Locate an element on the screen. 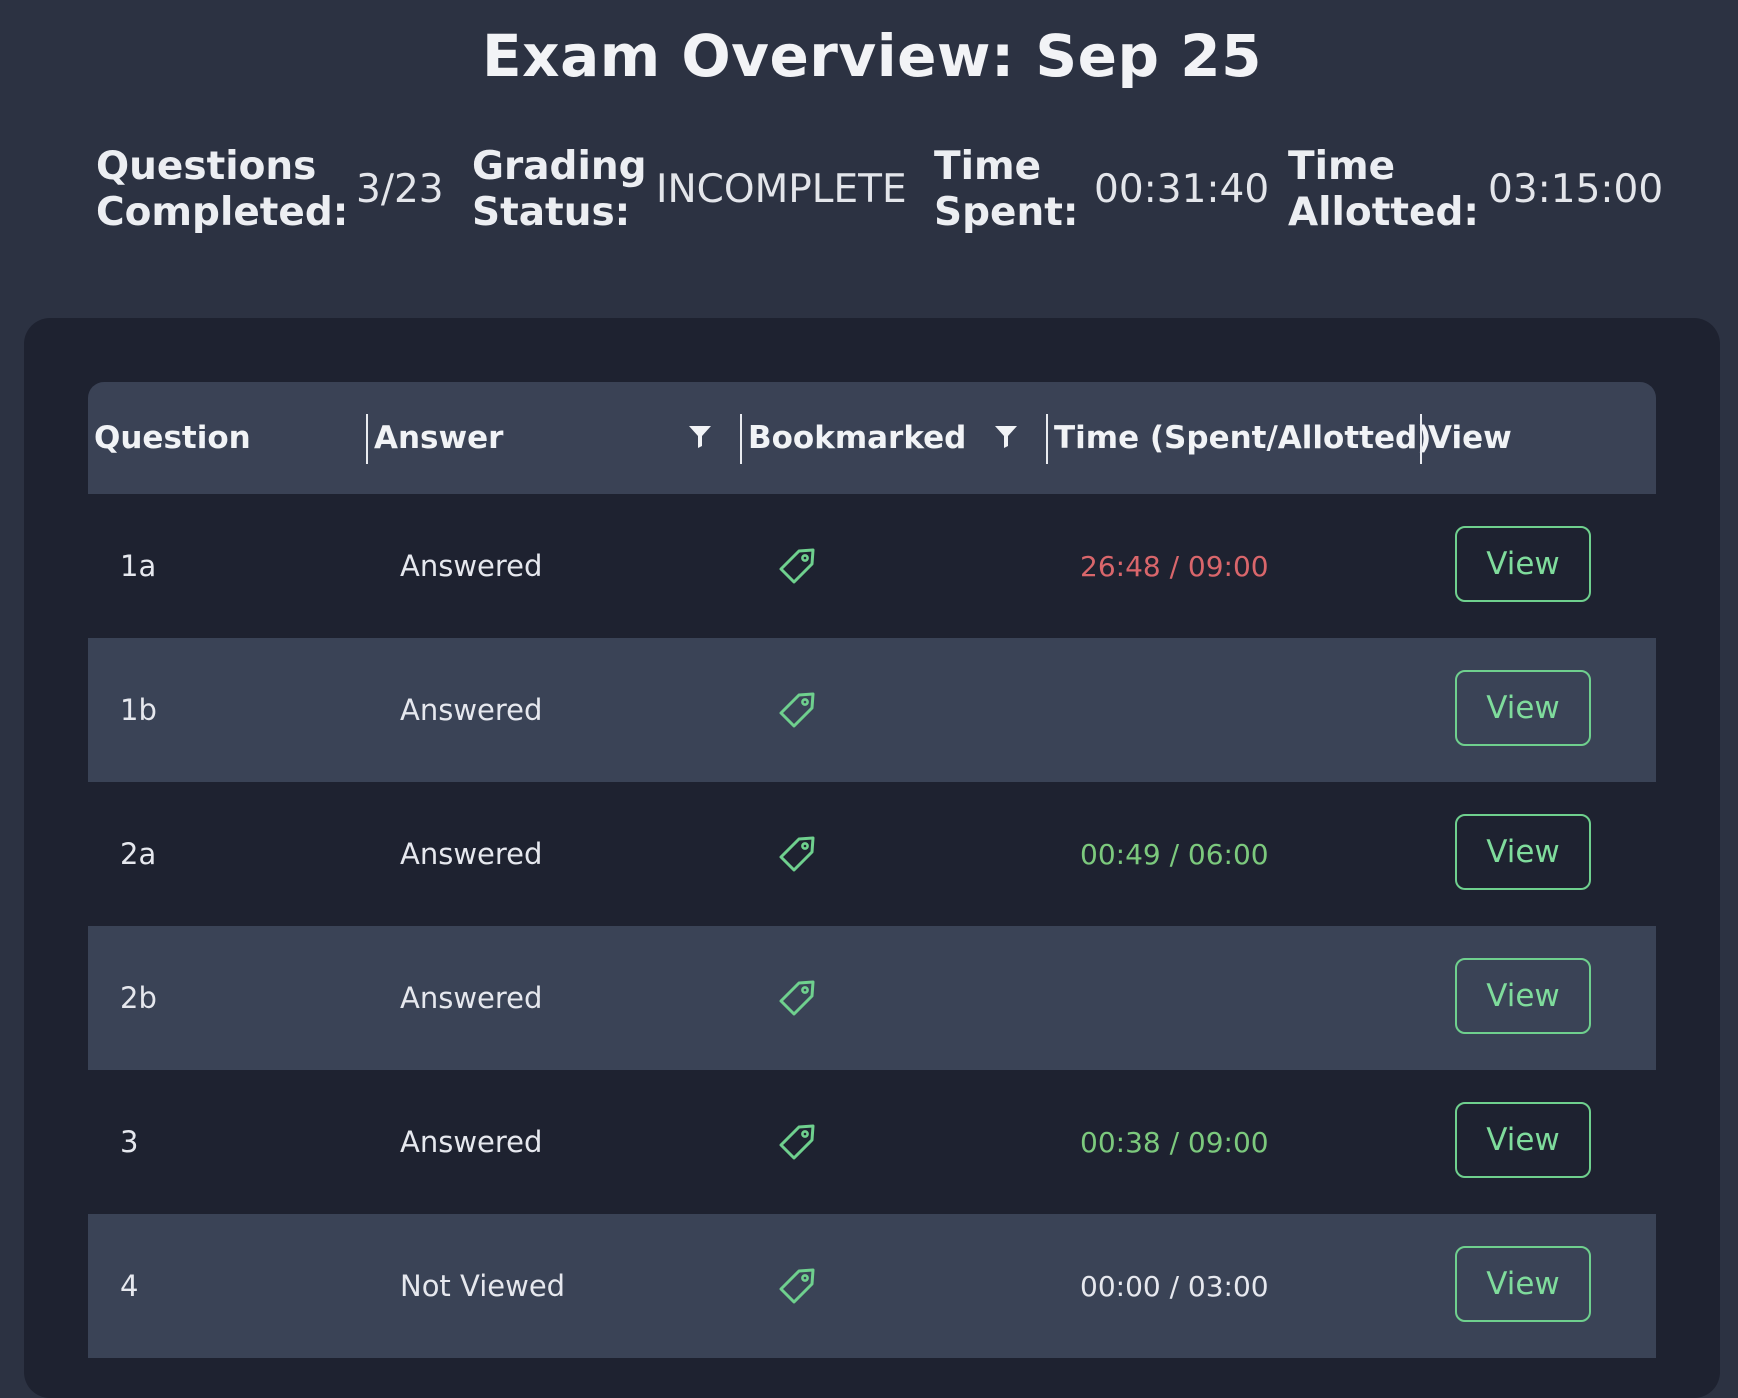 This screenshot has width=1738, height=1398. question-id: 2a is located at coordinates (138, 854).